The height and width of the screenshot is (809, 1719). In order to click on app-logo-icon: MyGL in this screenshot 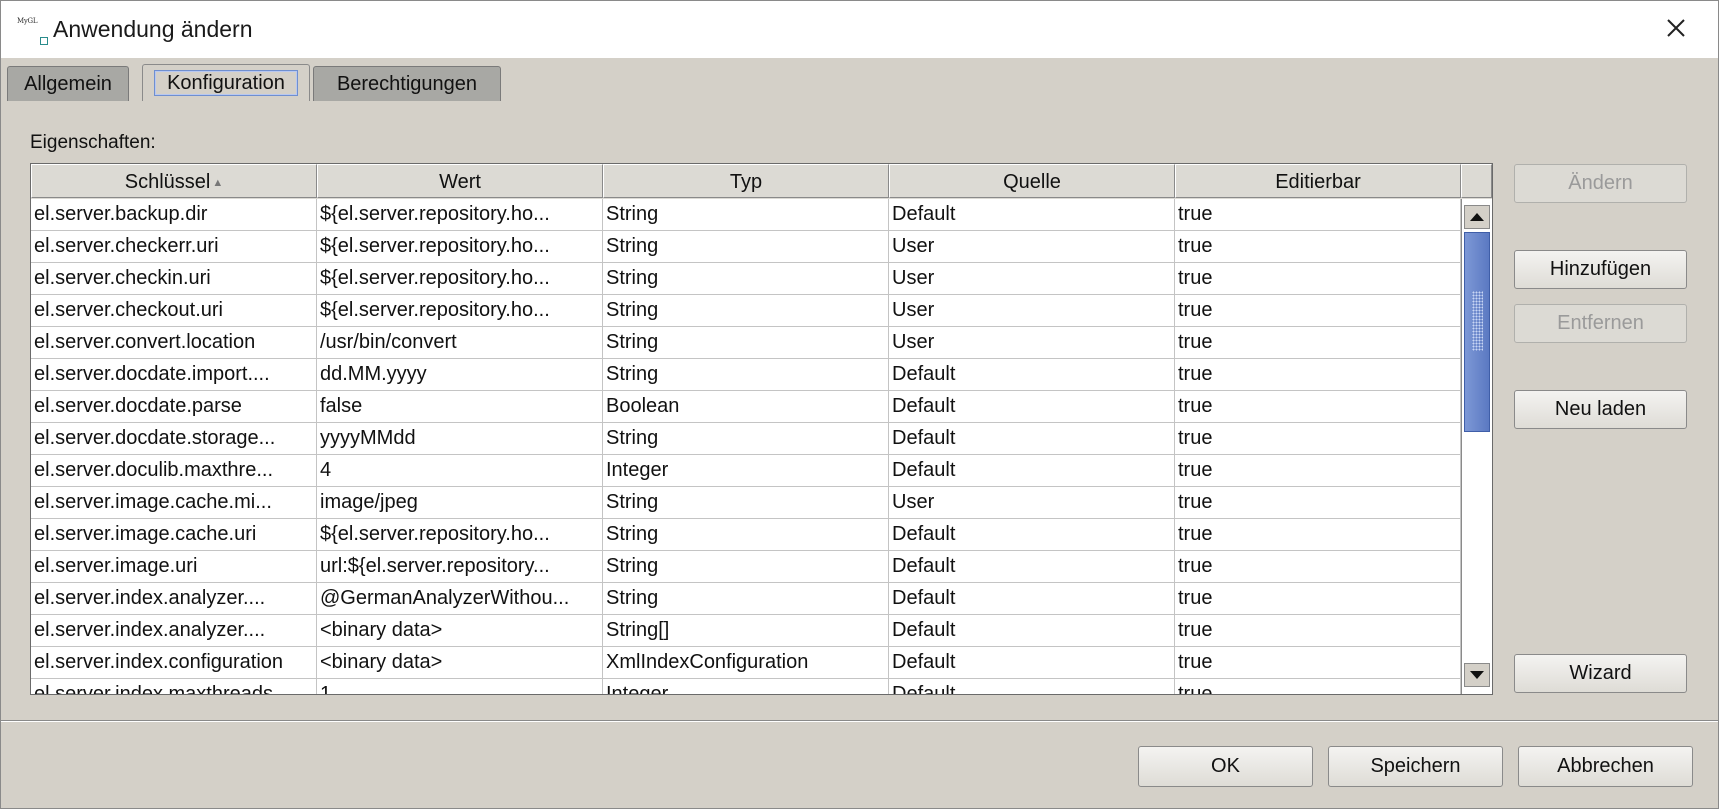, I will do `click(33, 31)`.